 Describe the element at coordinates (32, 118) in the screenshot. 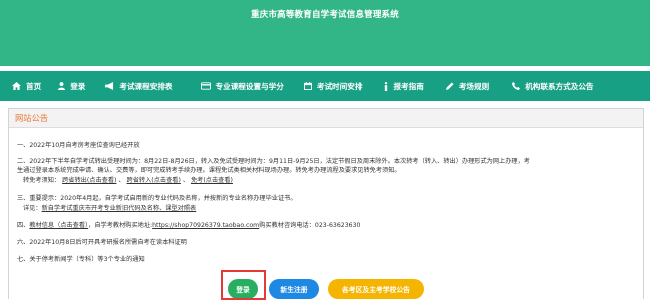

I see `notice-title: 网站公告` at that location.